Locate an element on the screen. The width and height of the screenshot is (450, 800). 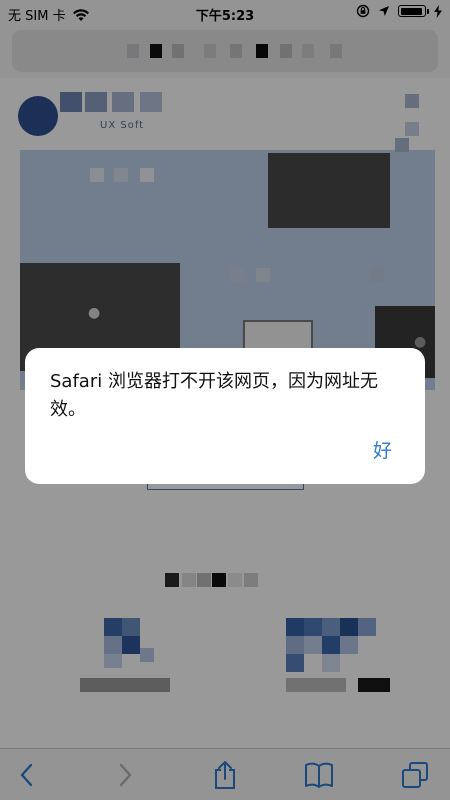
ok-button: 好 is located at coordinates (382, 449).